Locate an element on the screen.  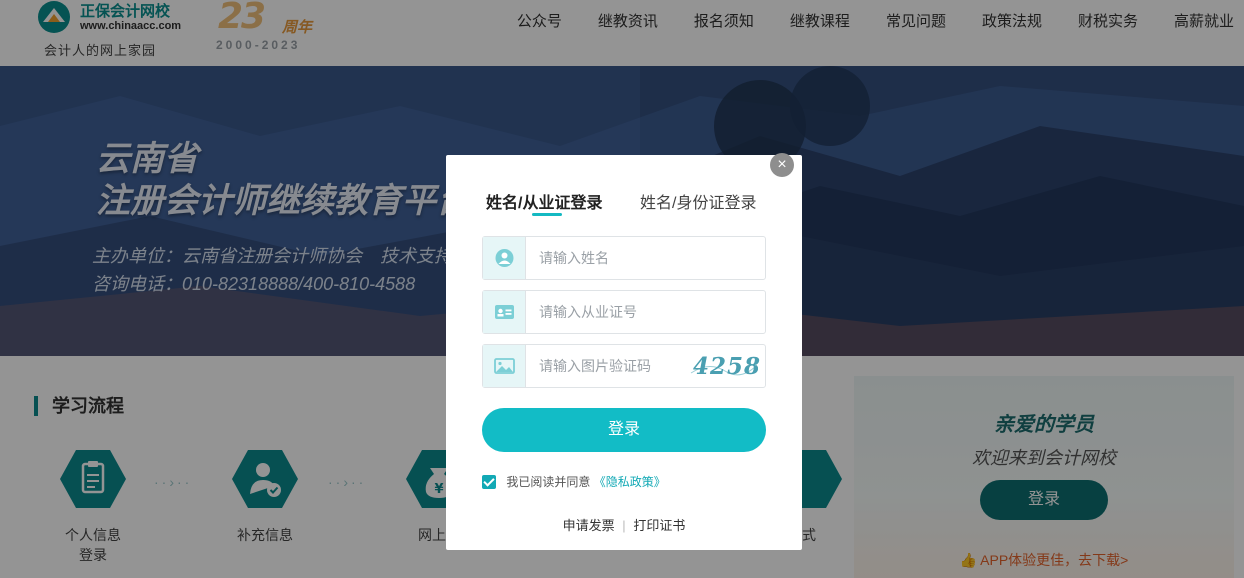
name-field is located at coordinates (624, 258).